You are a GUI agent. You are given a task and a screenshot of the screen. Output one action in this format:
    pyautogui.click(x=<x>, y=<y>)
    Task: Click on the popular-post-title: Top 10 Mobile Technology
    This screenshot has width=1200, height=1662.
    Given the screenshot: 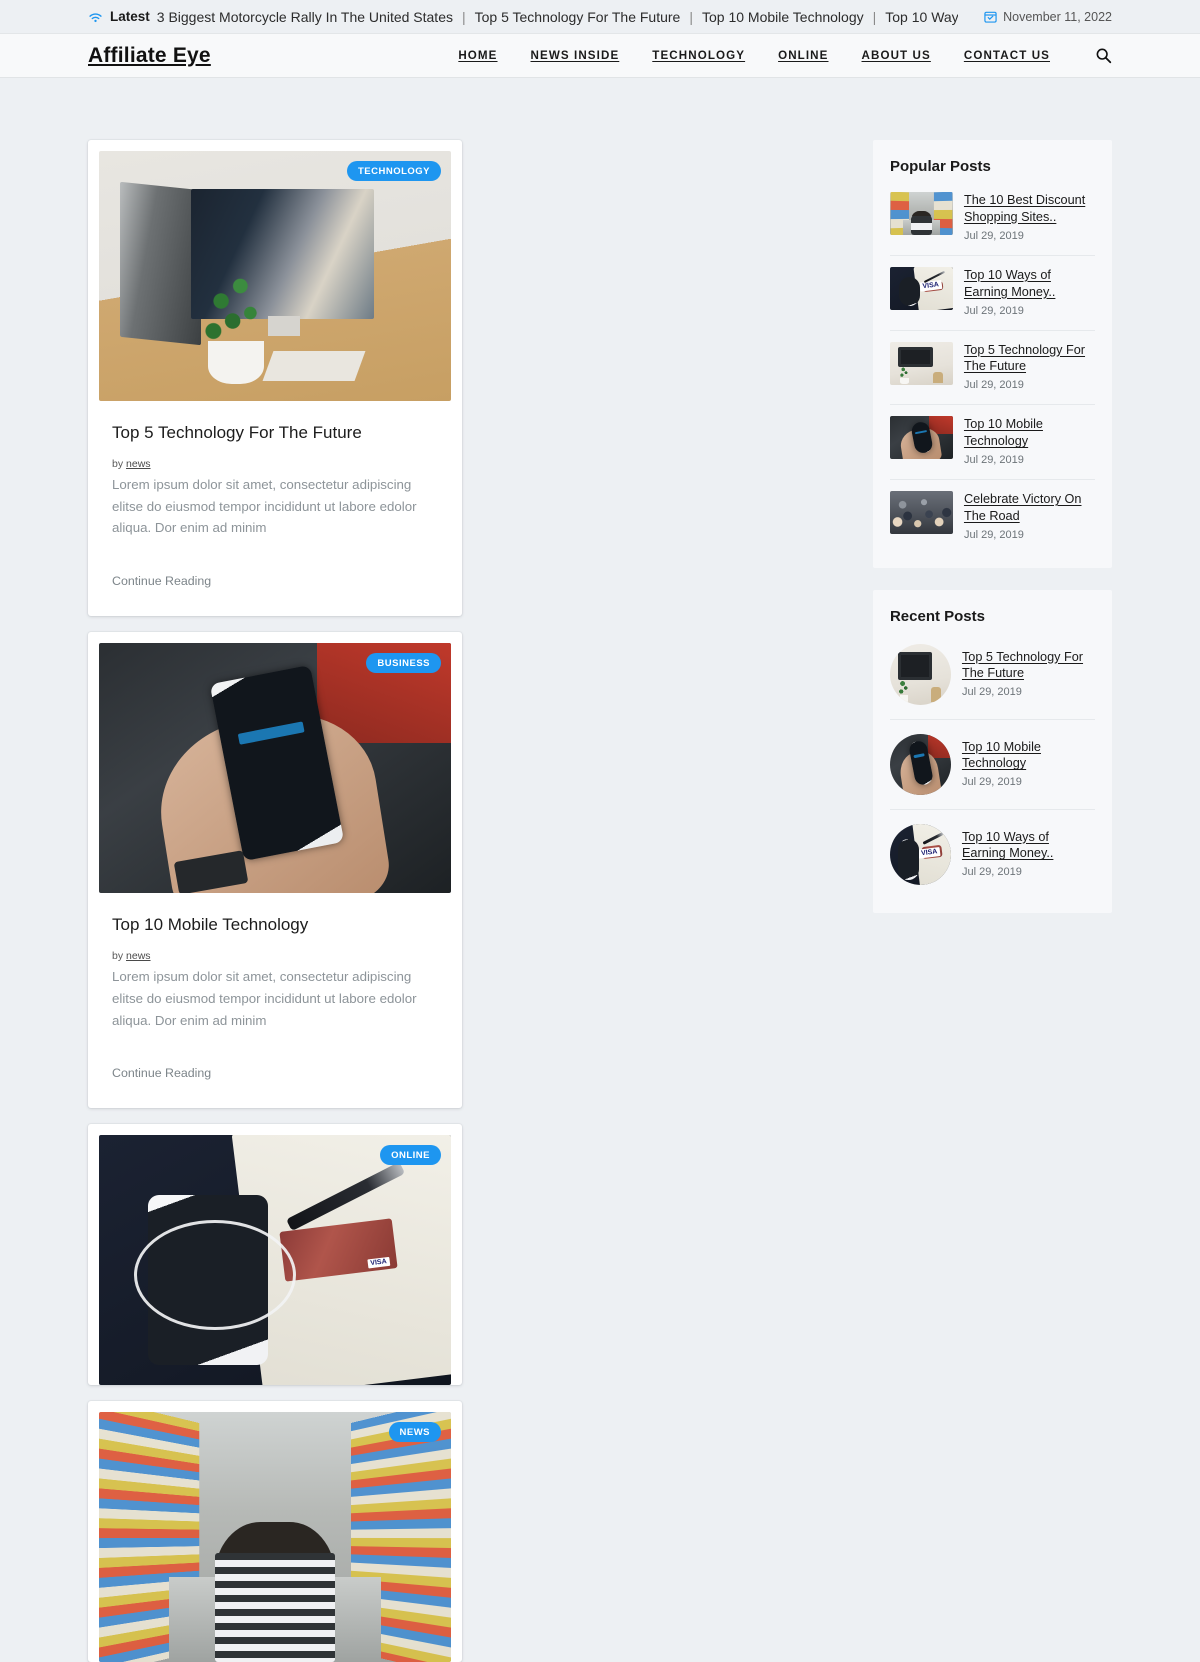 What is the action you would take?
    pyautogui.click(x=1029, y=433)
    